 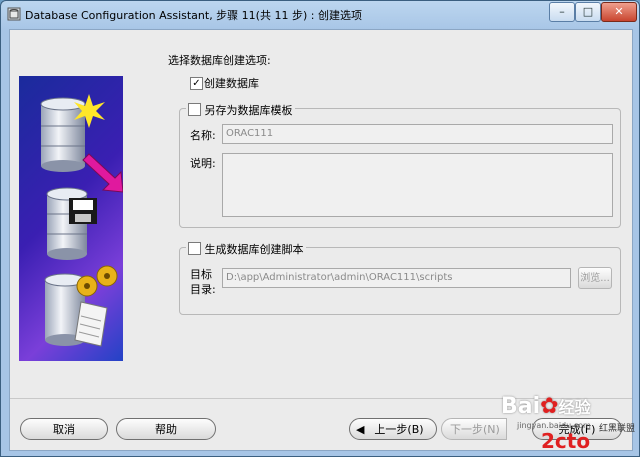 I want to click on back-button-label: 上一步(B), so click(x=399, y=429).